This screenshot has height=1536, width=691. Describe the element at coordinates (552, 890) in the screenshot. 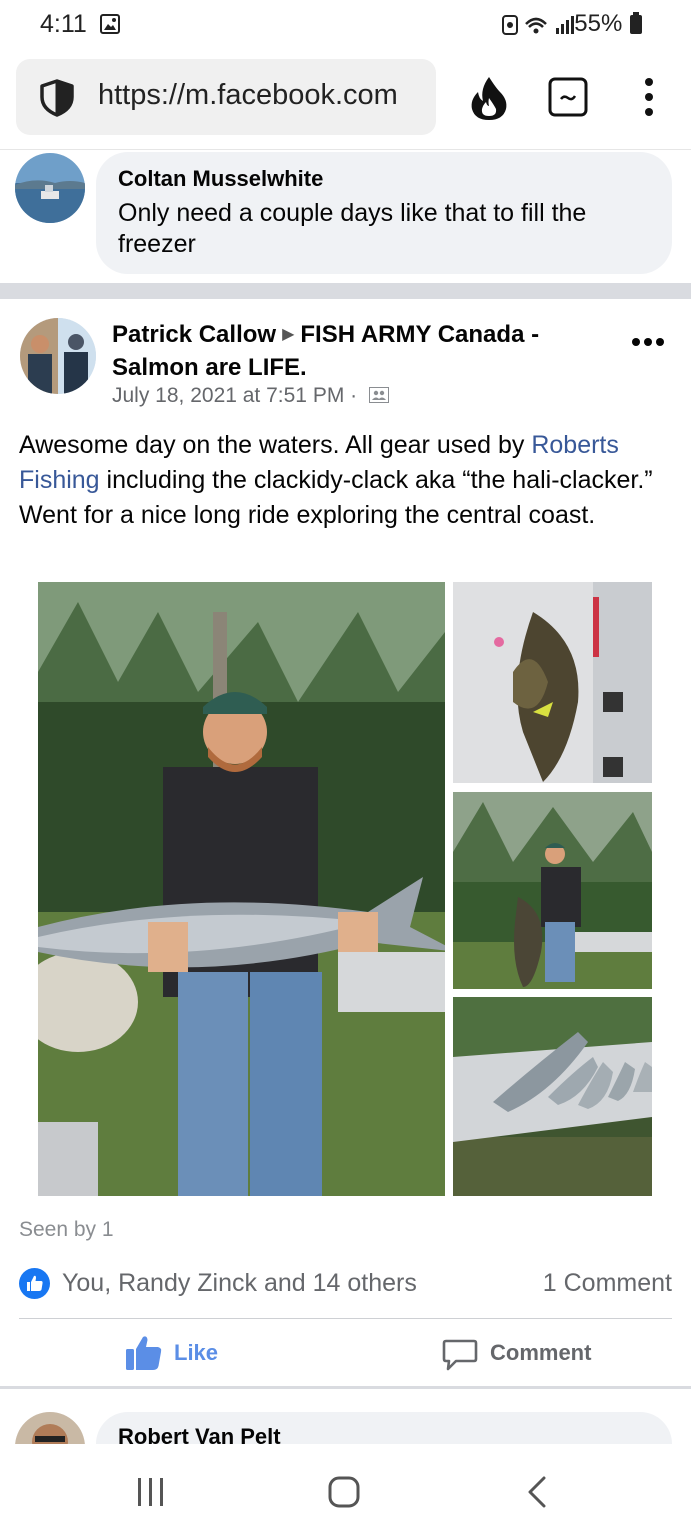

I see `post-photo-man-with-halibut` at that location.